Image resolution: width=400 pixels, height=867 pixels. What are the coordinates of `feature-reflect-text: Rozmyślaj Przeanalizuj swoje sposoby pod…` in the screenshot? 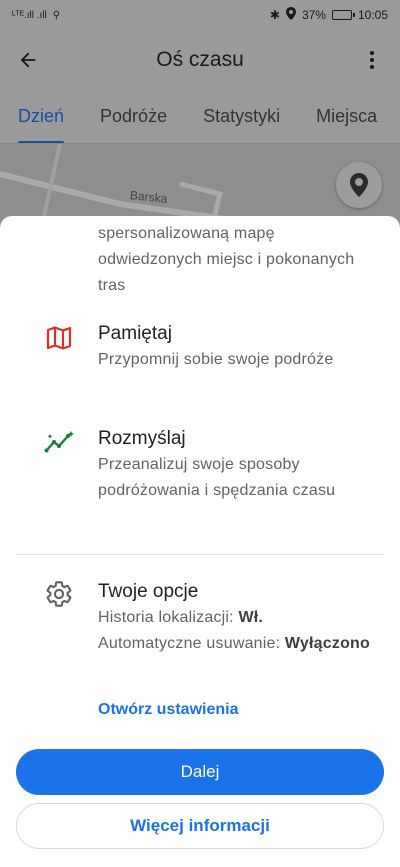 It's located at (237, 465).